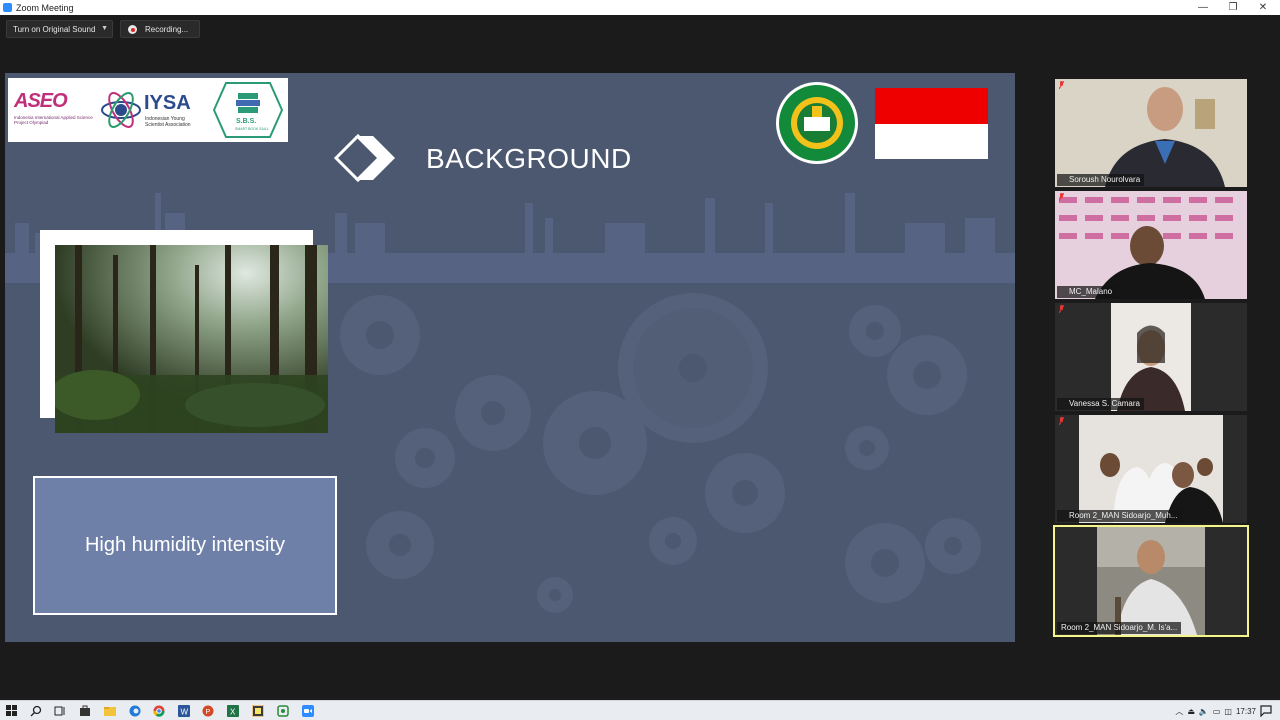  What do you see at coordinates (640, 7) in the screenshot?
I see `window-titlebar: Zoom Meeting` at bounding box center [640, 7].